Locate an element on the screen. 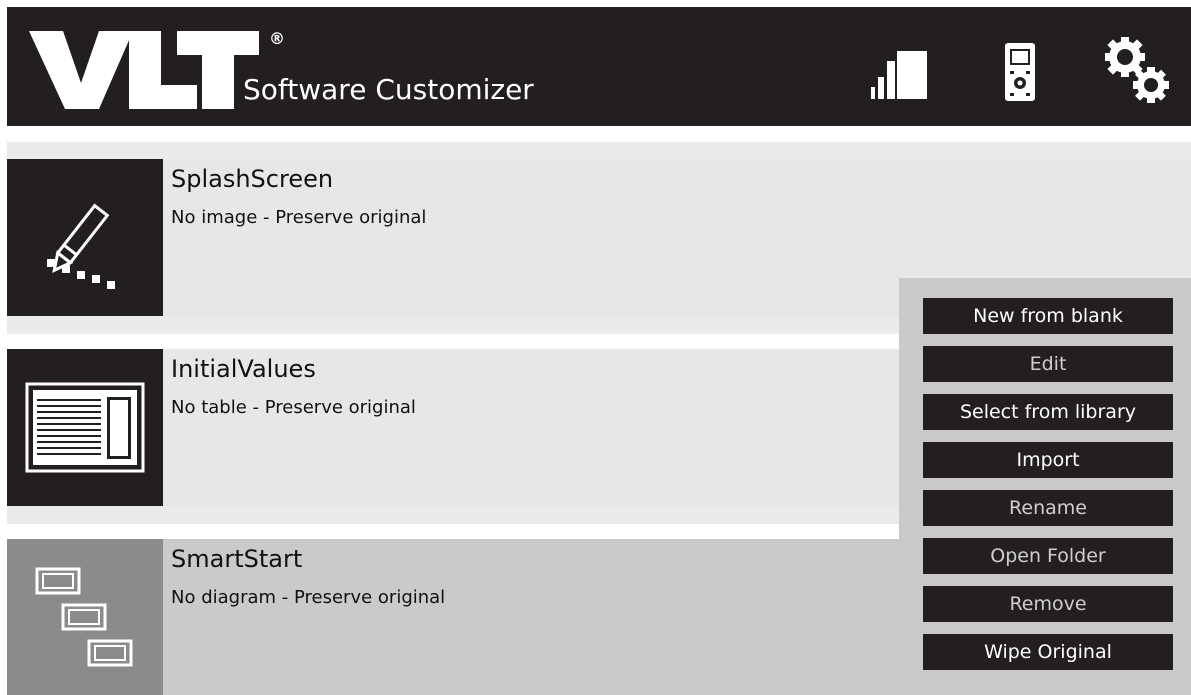 The image size is (1191, 695). bar-chart-icon is located at coordinates (899, 76).